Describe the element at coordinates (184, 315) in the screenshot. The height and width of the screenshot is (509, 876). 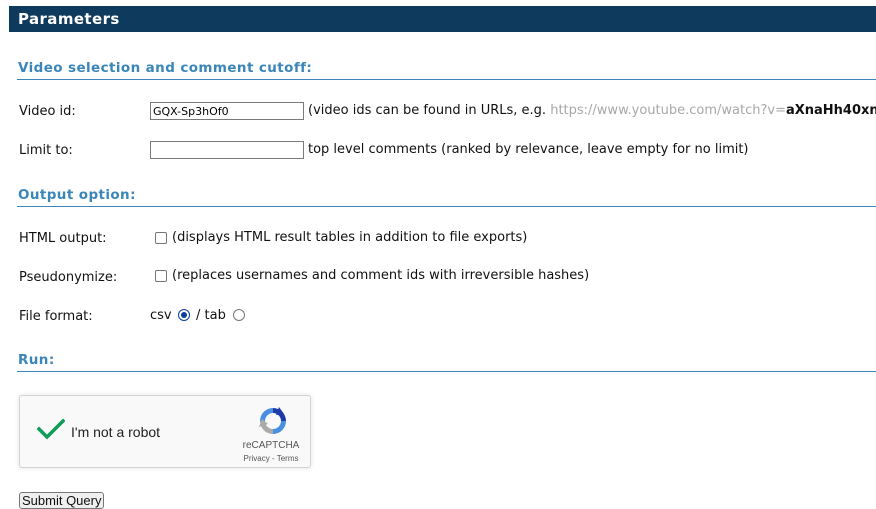
I see `csv-radio` at that location.